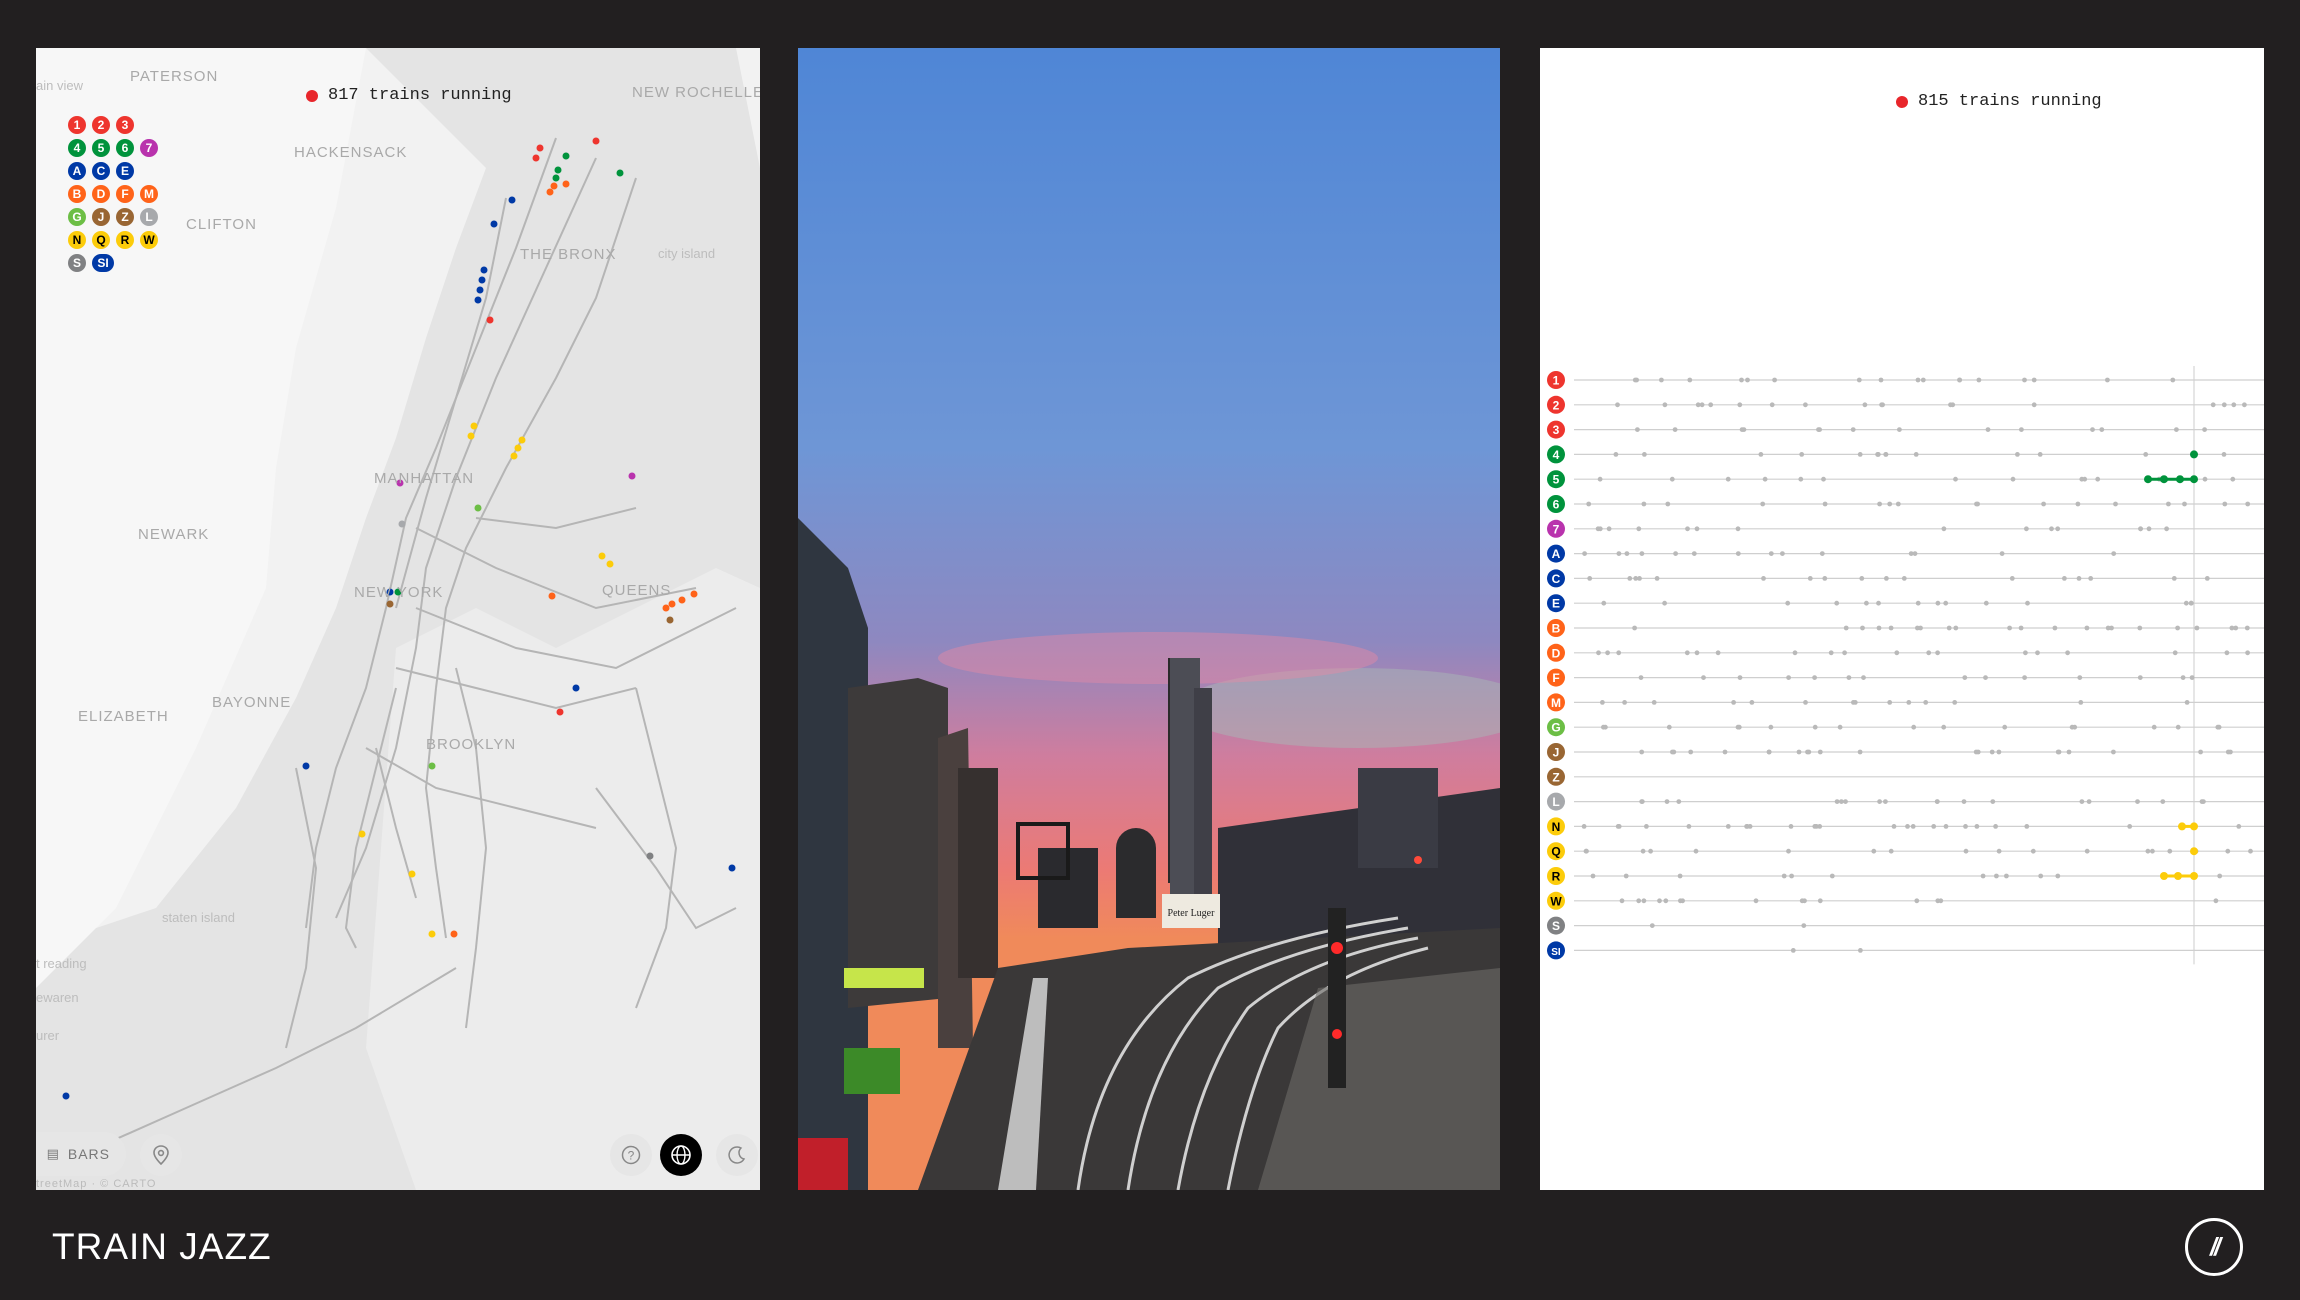 Image resolution: width=2300 pixels, height=1300 pixels. I want to click on map-label-bayonne: BAYONNE, so click(252, 702).